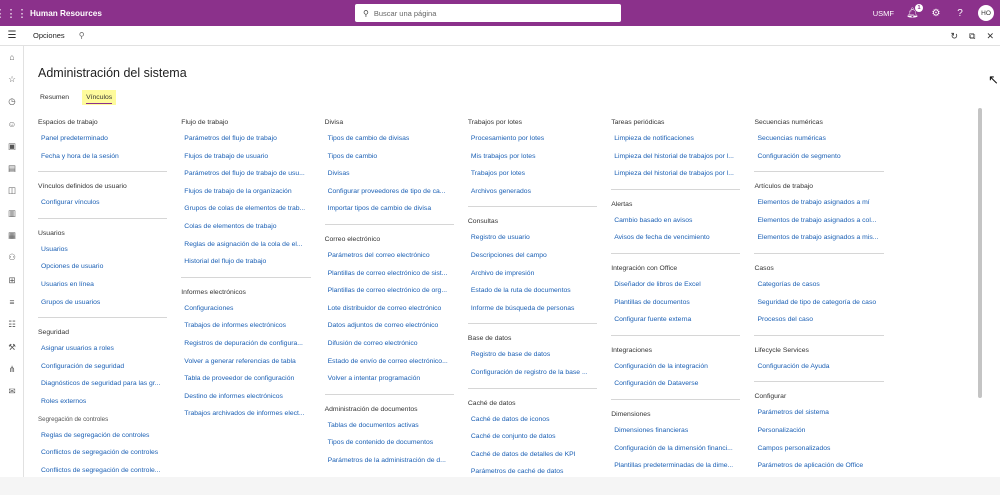  I want to click on tab-resumen: Resumen, so click(54, 97).